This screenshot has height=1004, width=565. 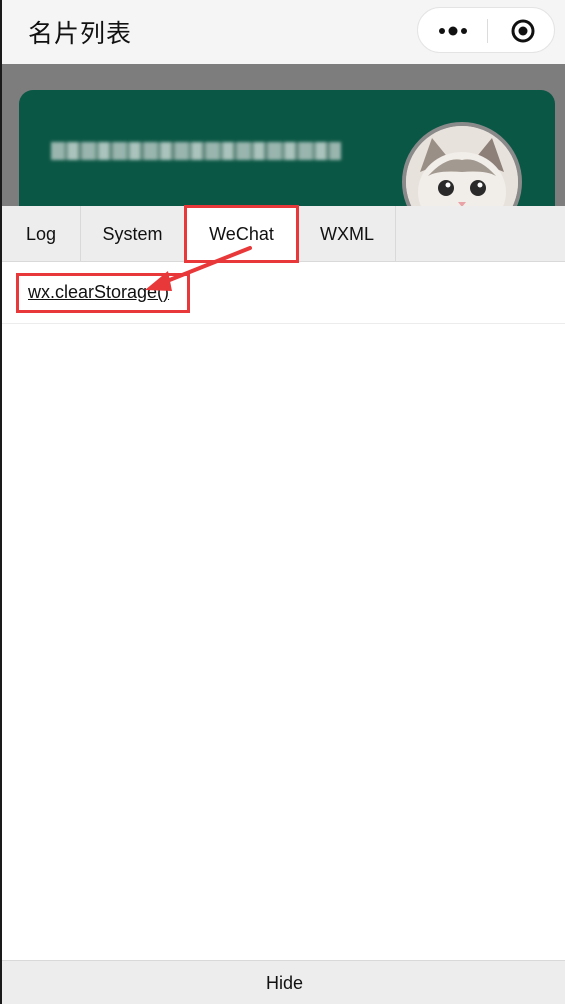 What do you see at coordinates (453, 31) in the screenshot?
I see `more-dots-icon` at bounding box center [453, 31].